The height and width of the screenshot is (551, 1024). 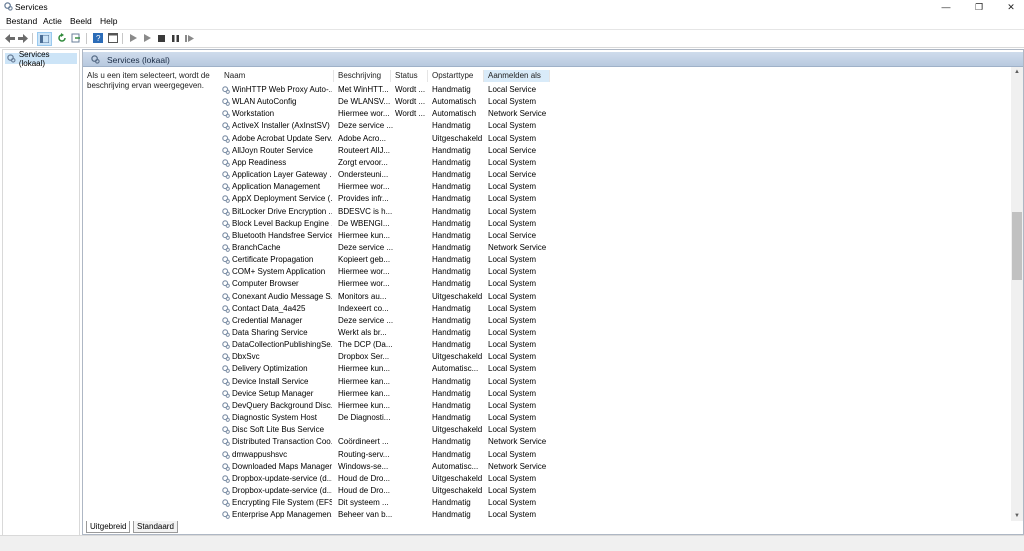 What do you see at coordinates (81, 21) in the screenshot?
I see `menu-view: Beeld` at bounding box center [81, 21].